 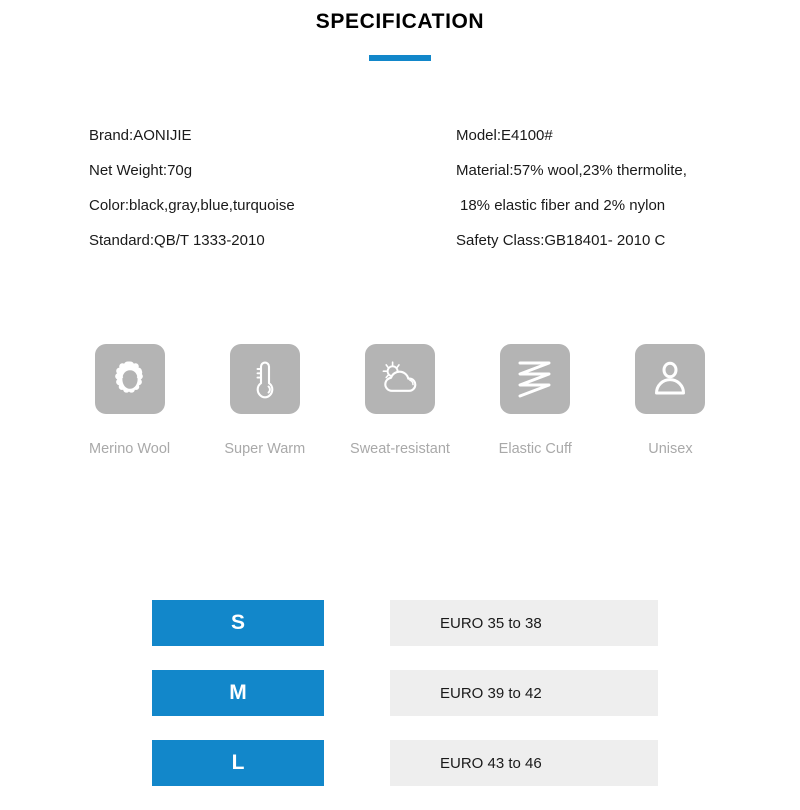 What do you see at coordinates (192, 205) in the screenshot?
I see `spec-color: Color:black,gray,blue,turquoise` at bounding box center [192, 205].